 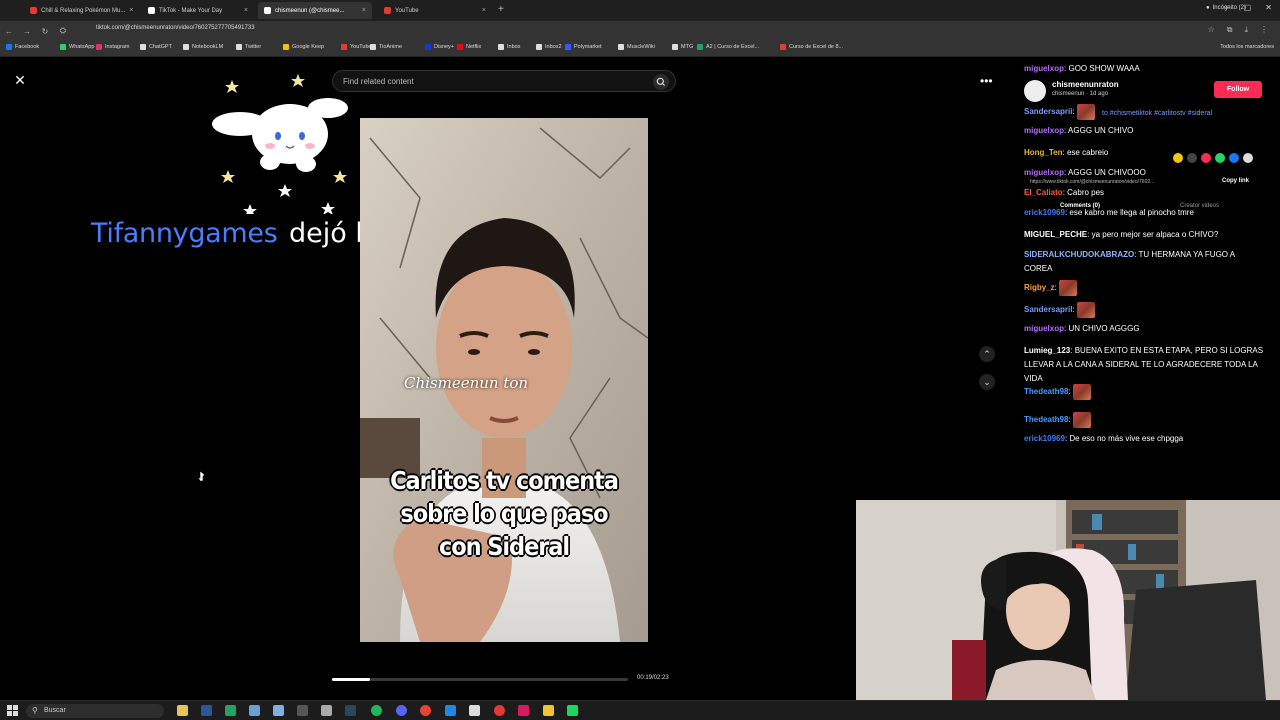 What do you see at coordinates (1238, 89) in the screenshot?
I see `follow-button: Follow` at bounding box center [1238, 89].